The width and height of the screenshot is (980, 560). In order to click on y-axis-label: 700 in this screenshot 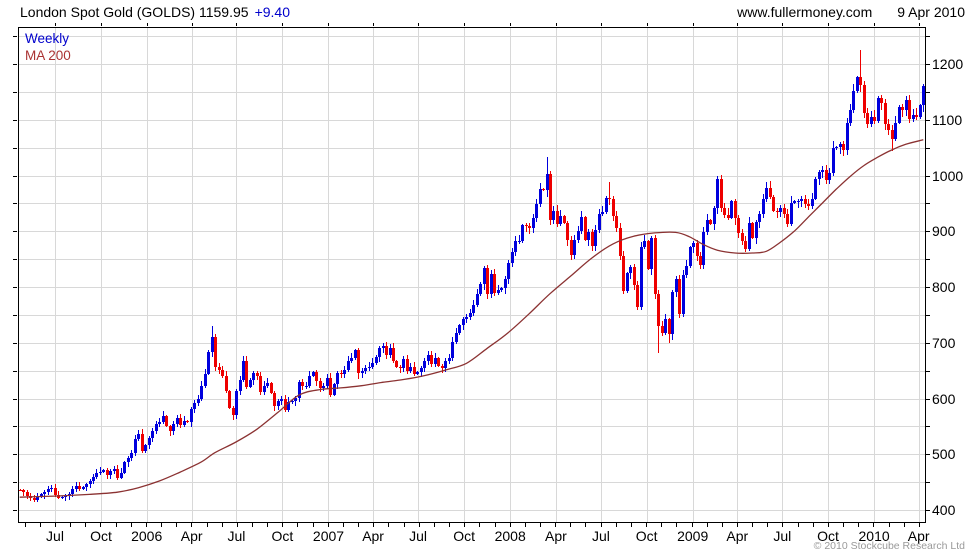, I will do `click(944, 343)`.